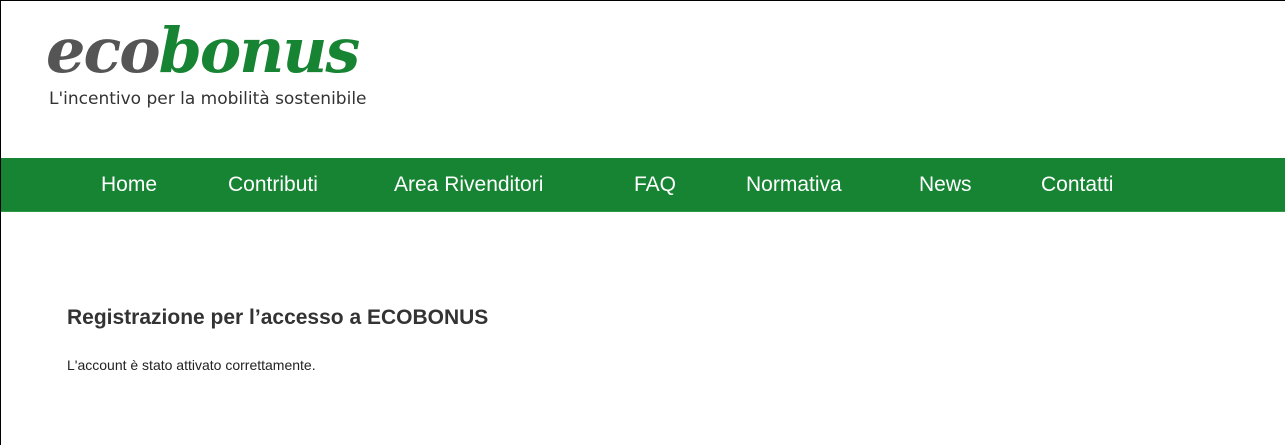 This screenshot has height=445, width=1285. I want to click on nav-item-faq: FAQ, so click(655, 184).